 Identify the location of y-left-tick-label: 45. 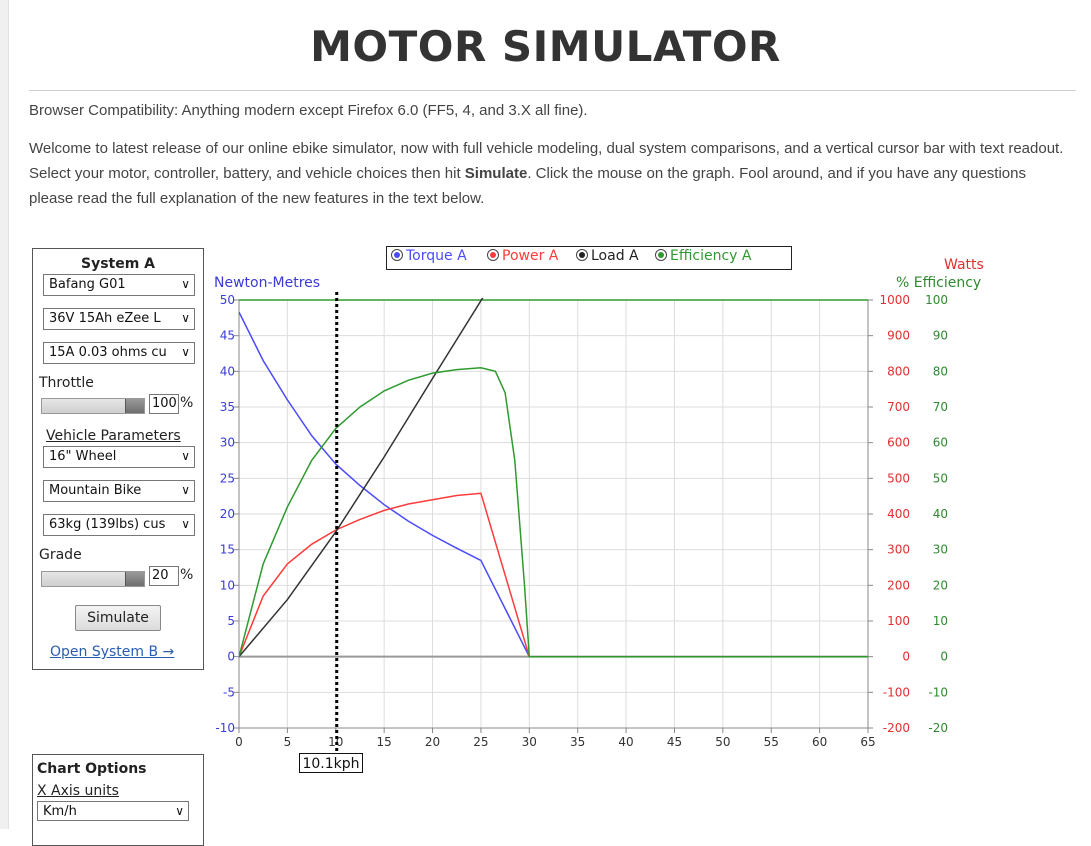
(227, 336).